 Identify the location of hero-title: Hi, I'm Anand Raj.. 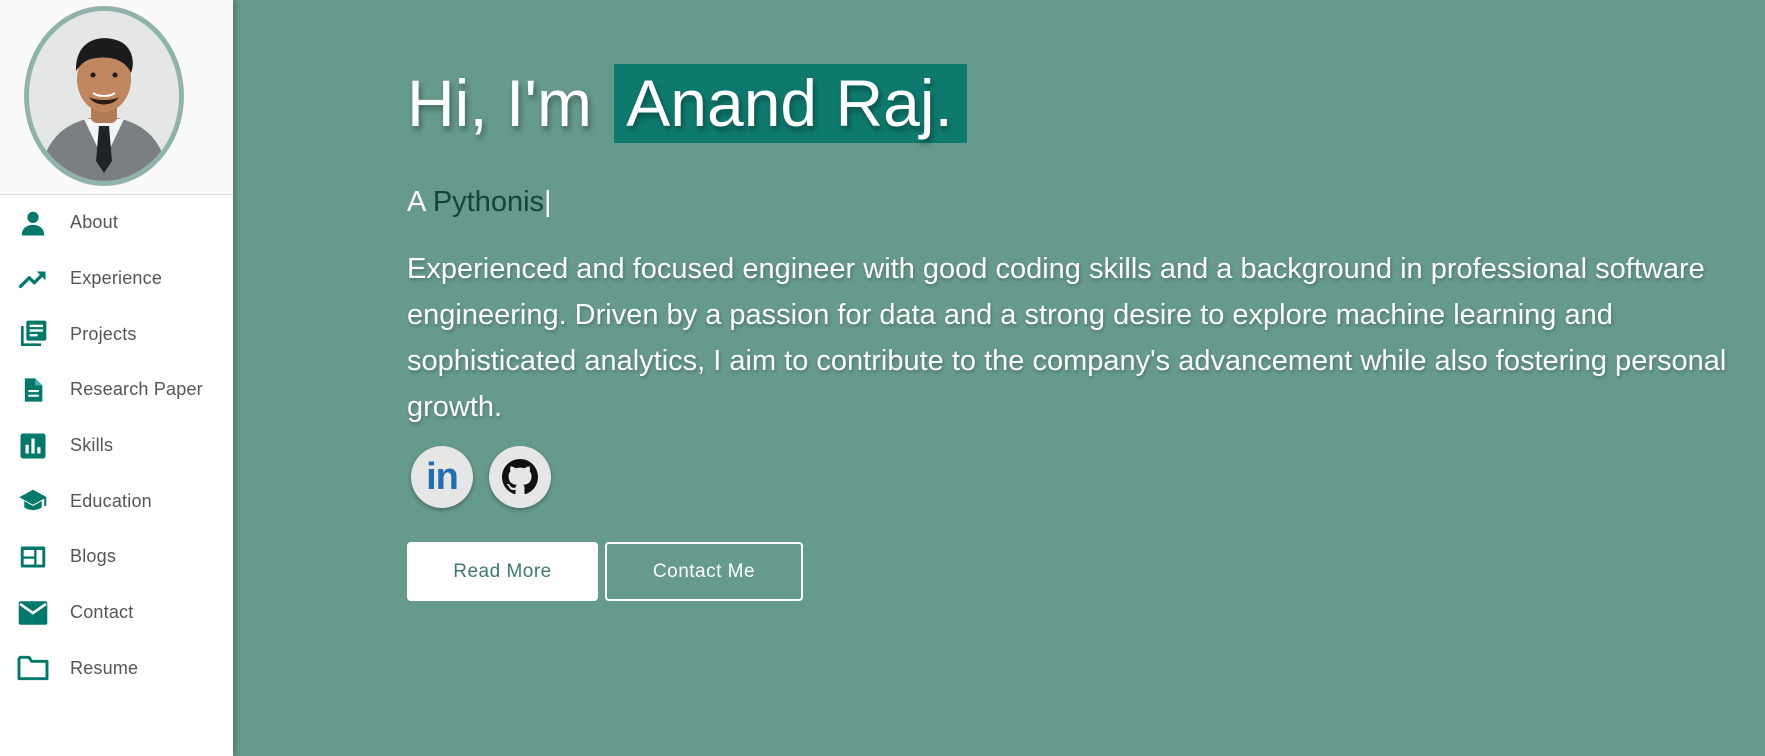
(687, 104).